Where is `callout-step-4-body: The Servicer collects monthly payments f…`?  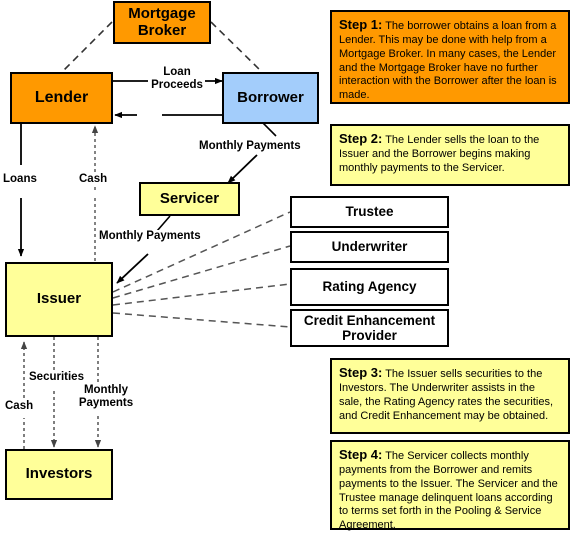
callout-step-4-body: The Servicer collects monthly payments f… is located at coordinates (448, 491).